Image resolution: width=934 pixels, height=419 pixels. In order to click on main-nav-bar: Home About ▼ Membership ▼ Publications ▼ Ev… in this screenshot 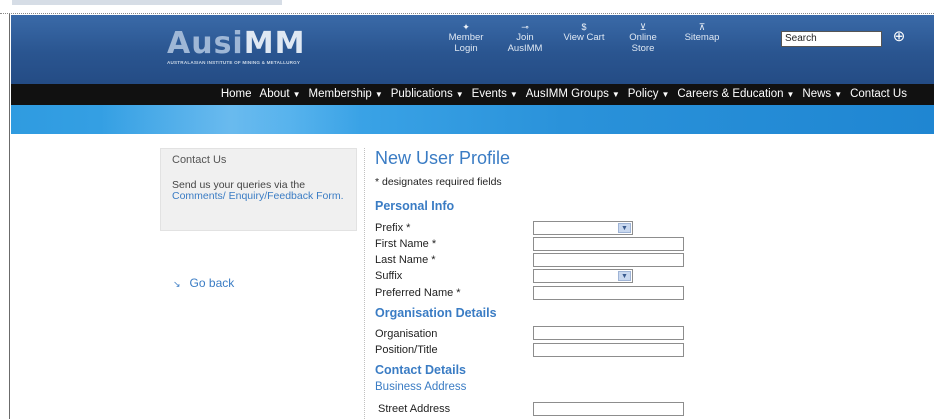, I will do `click(472, 94)`.